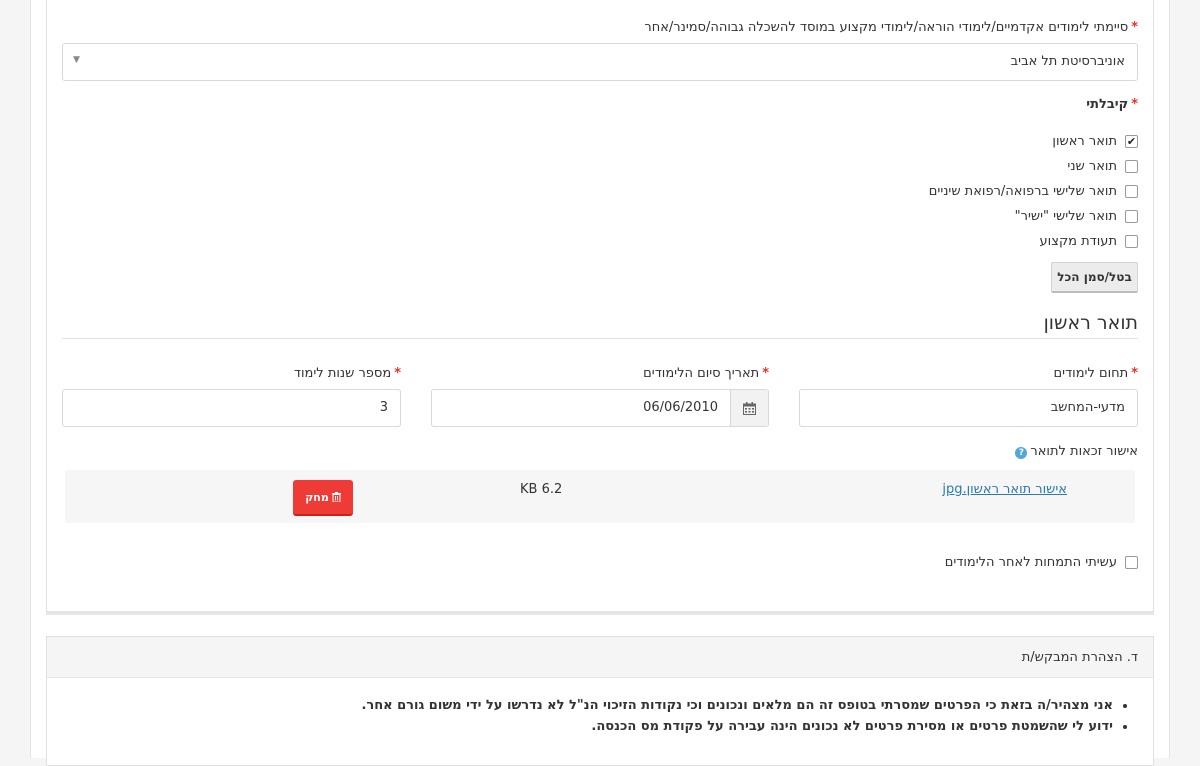 The image size is (1200, 766). Describe the element at coordinates (1021, 453) in the screenshot. I see `help-icon: ?` at that location.